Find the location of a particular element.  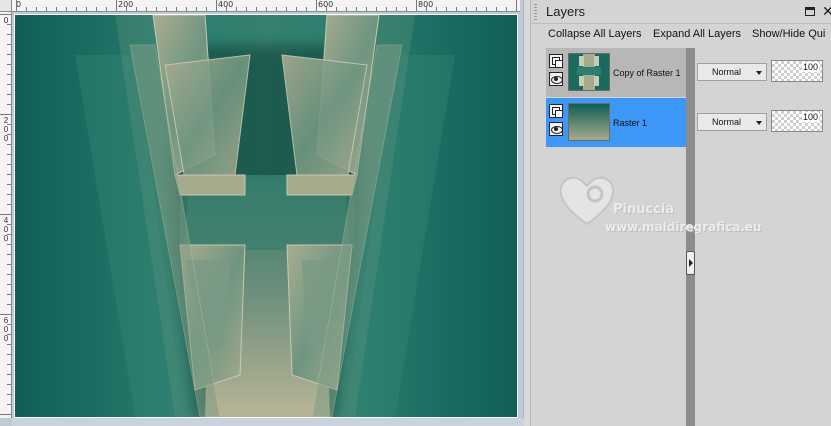

layer-item-selected: Raster 1 is located at coordinates (616, 122).